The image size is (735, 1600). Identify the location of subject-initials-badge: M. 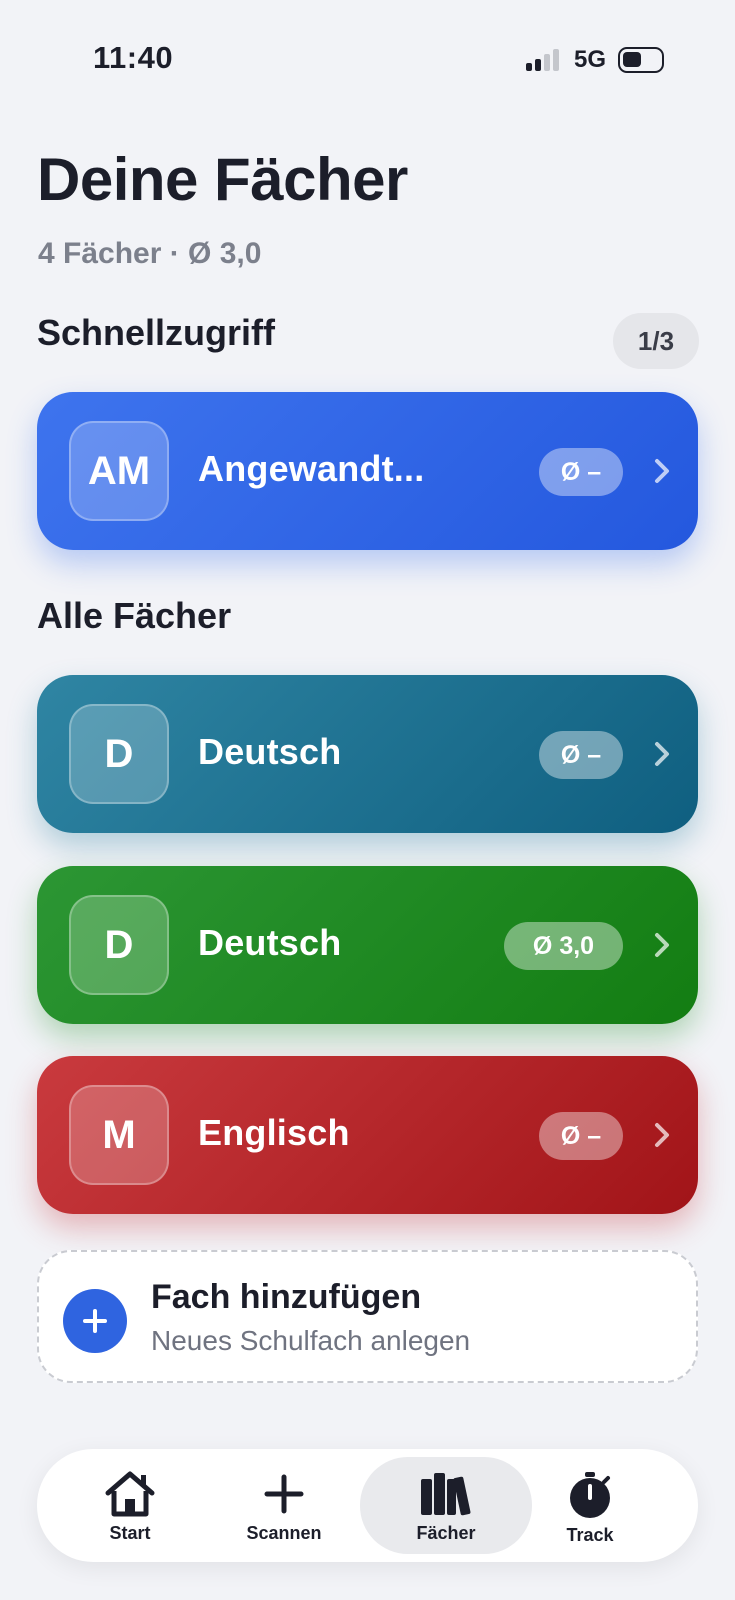
(119, 1135).